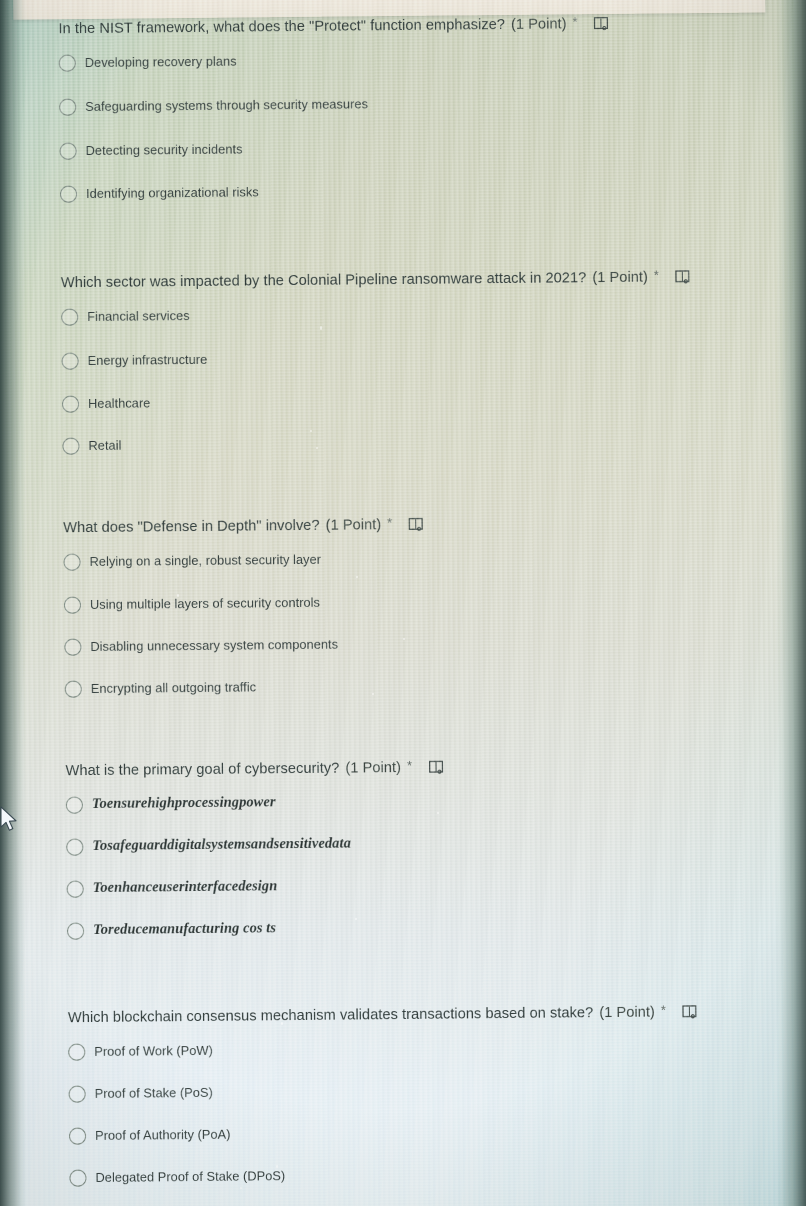  I want to click on option-label: Disabling unnecessary system components, so click(214, 645).